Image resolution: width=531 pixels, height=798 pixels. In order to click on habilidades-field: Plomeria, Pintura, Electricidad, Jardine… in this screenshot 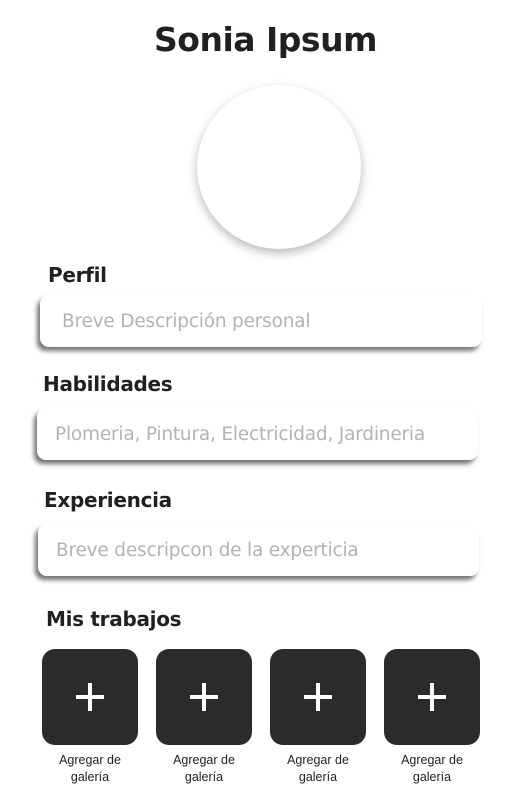, I will do `click(257, 434)`.